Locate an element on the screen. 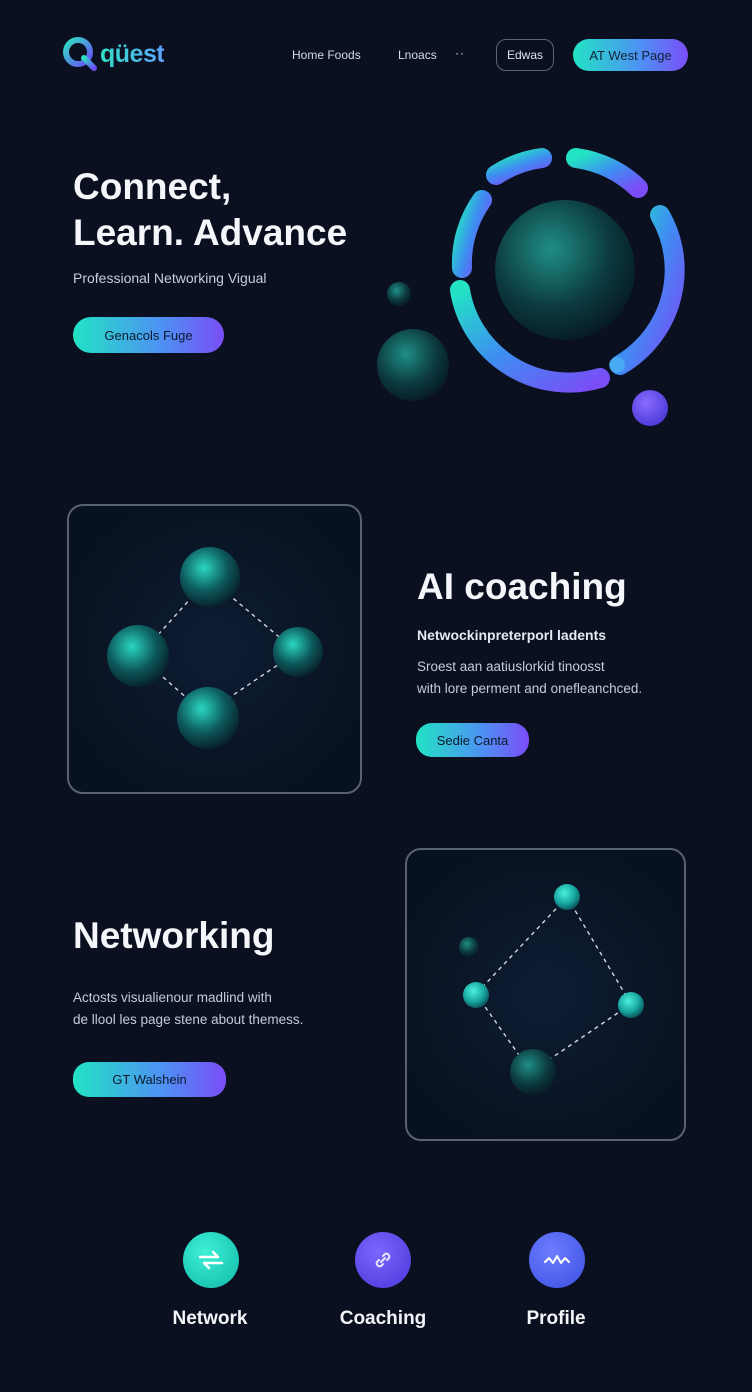 This screenshot has height=1392, width=752. hero-subtitle: Professional Networking Vigual is located at coordinates (170, 278).